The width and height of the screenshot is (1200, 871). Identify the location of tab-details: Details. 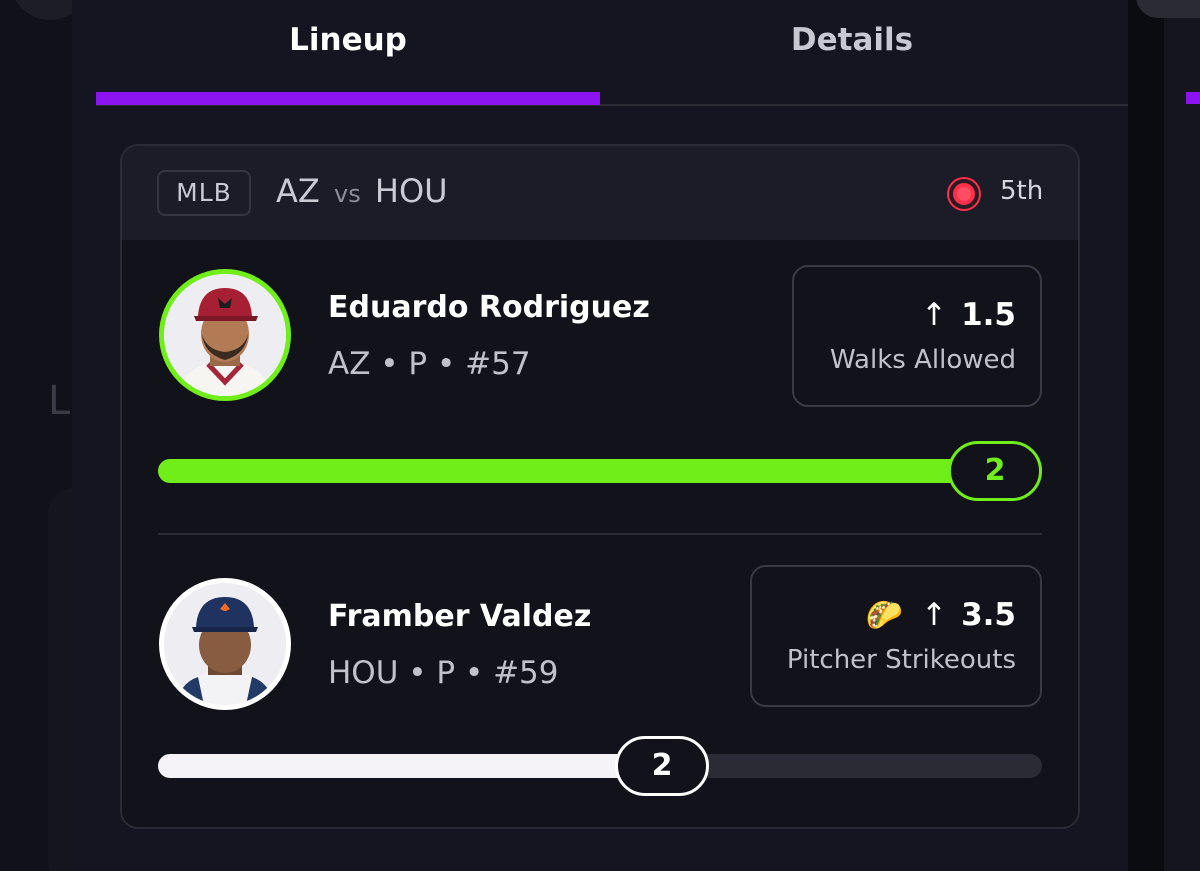
(852, 40).